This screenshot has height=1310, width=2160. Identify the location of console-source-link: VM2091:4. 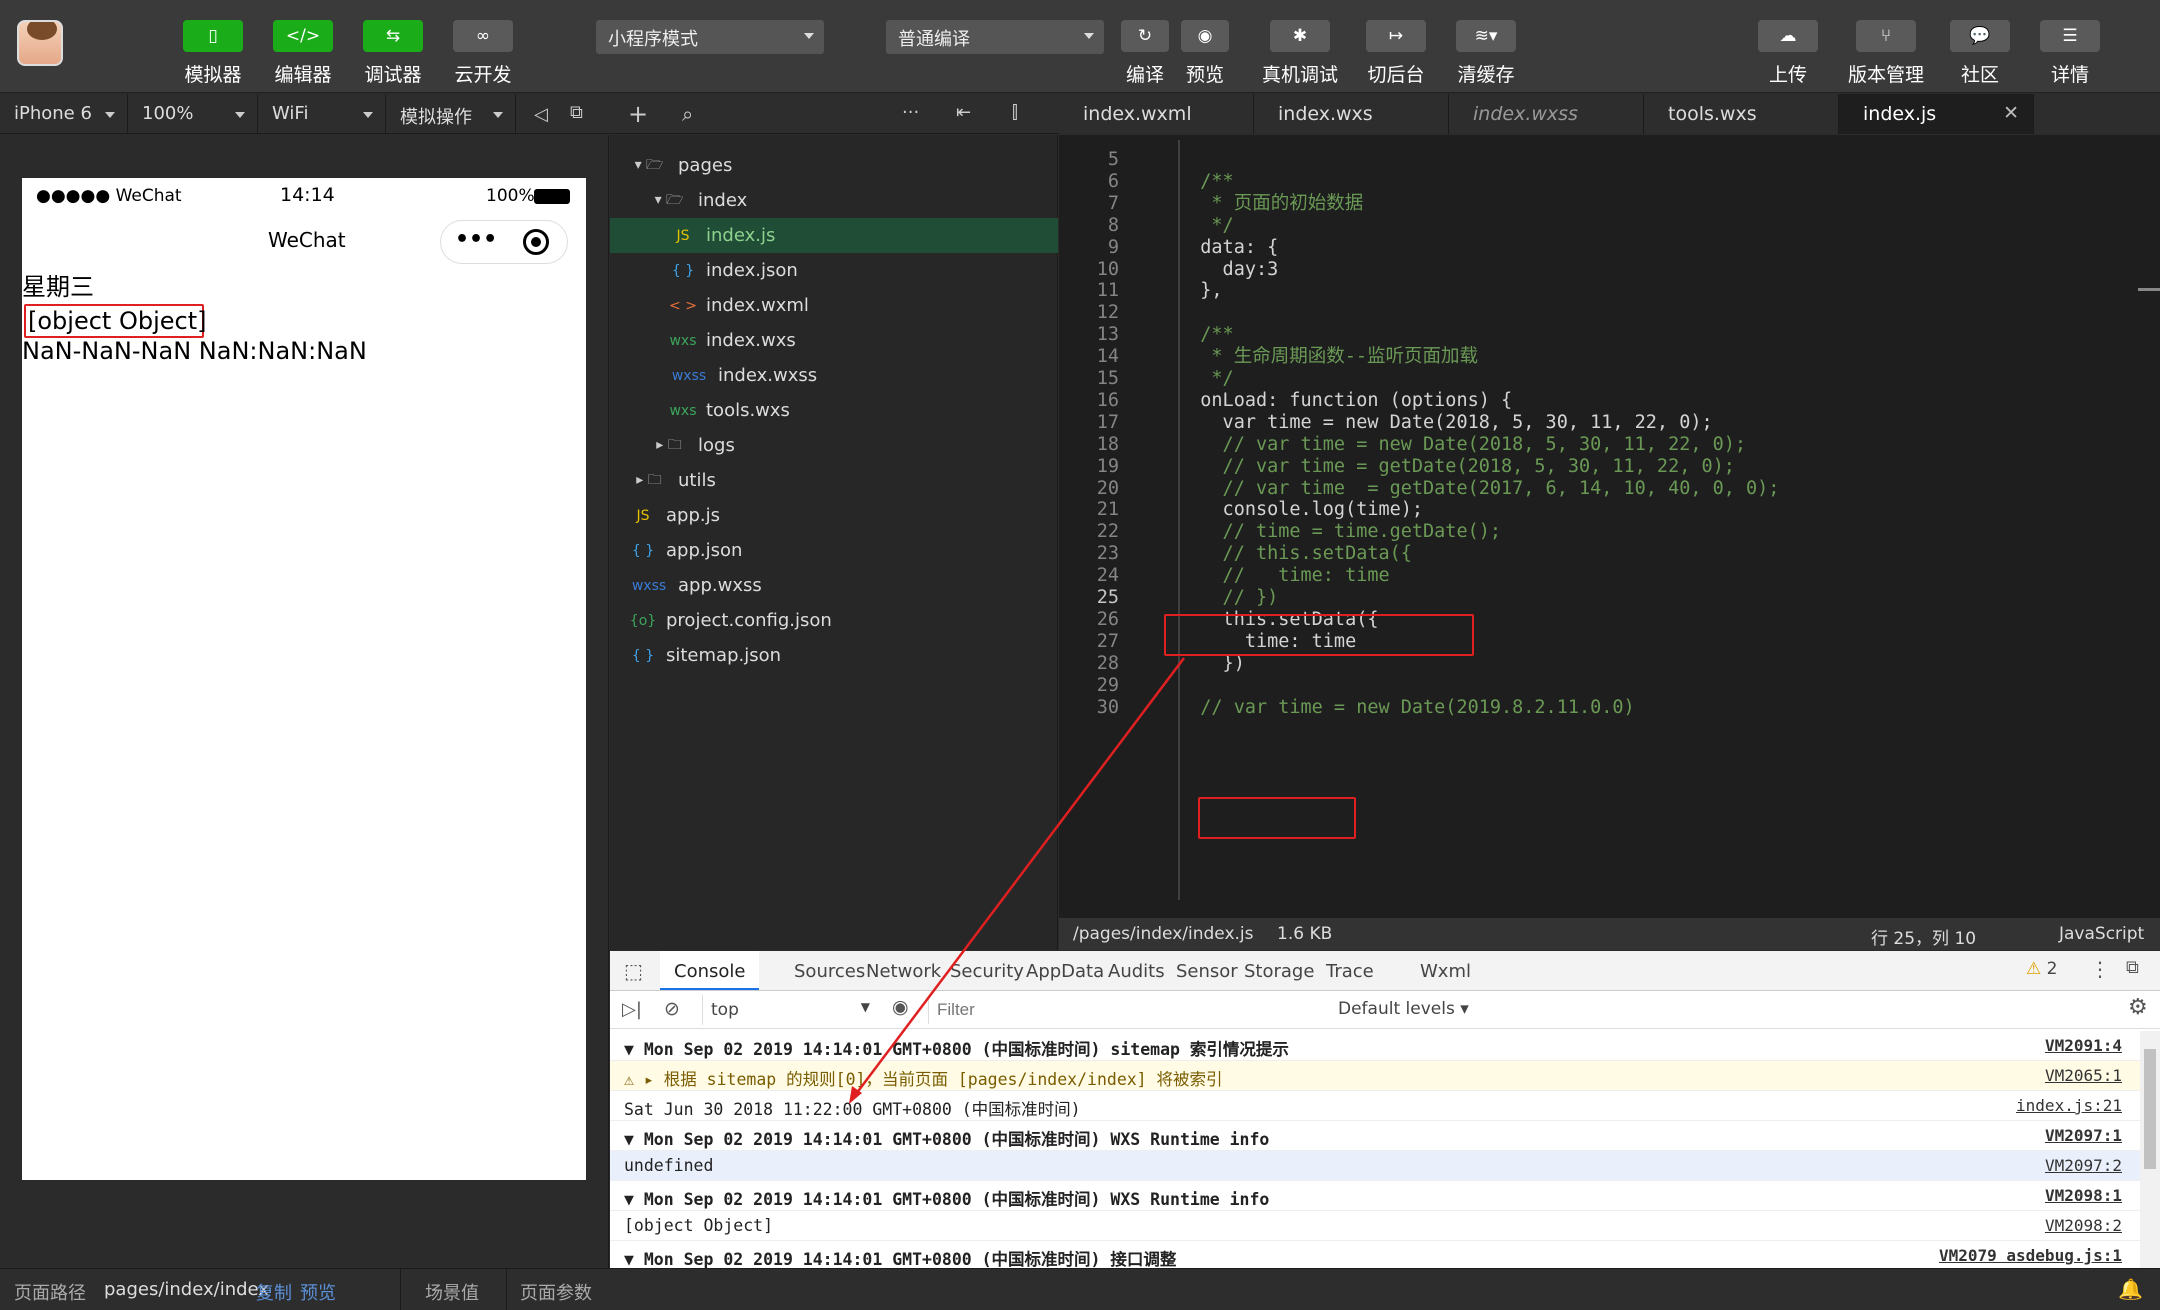
(2083, 1045).